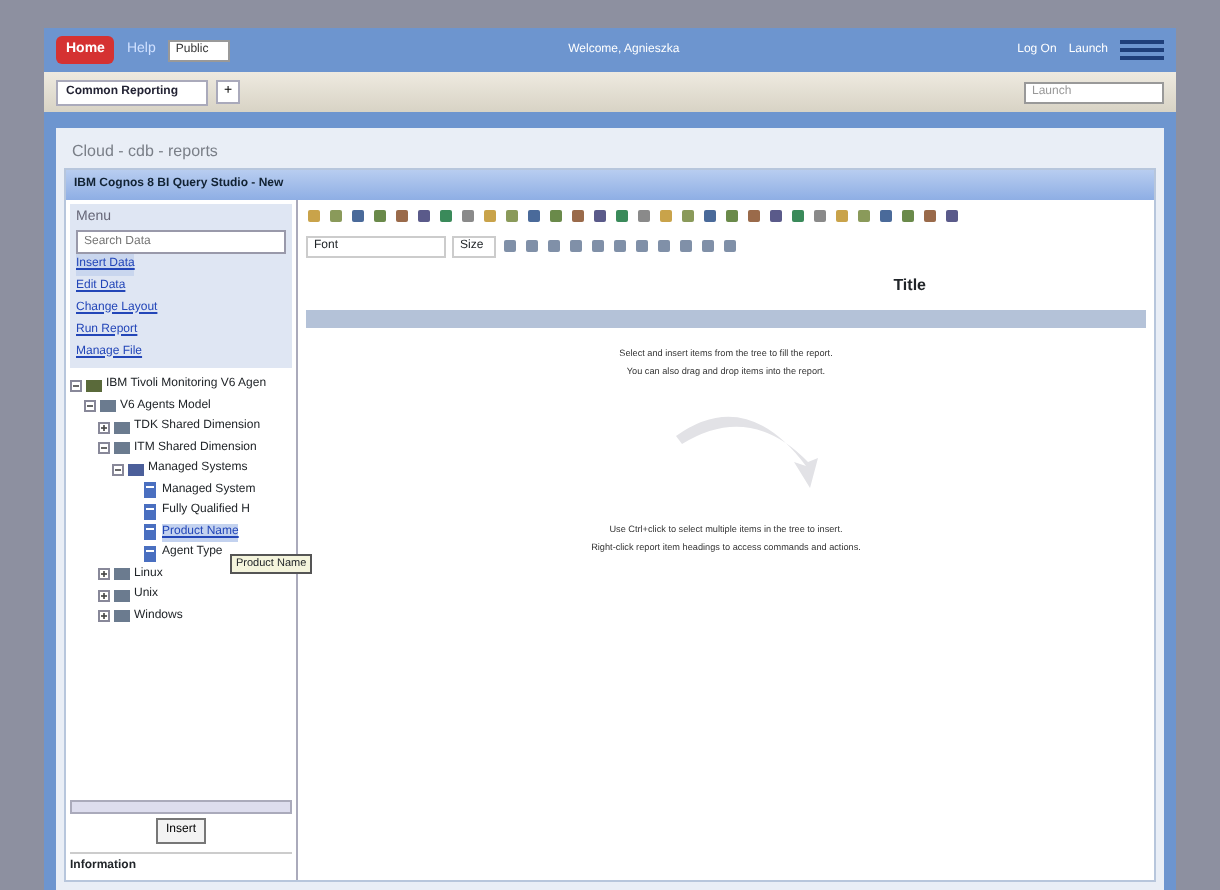  Describe the element at coordinates (181, 807) in the screenshot. I see `scrollbar` at that location.